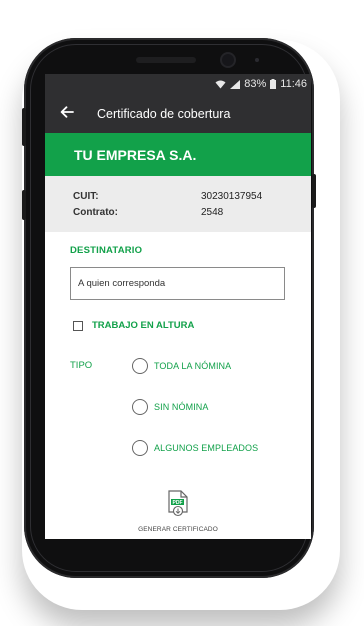  Describe the element at coordinates (193, 366) in the screenshot. I see `radio-label: TODA LA NÓMINA` at that location.